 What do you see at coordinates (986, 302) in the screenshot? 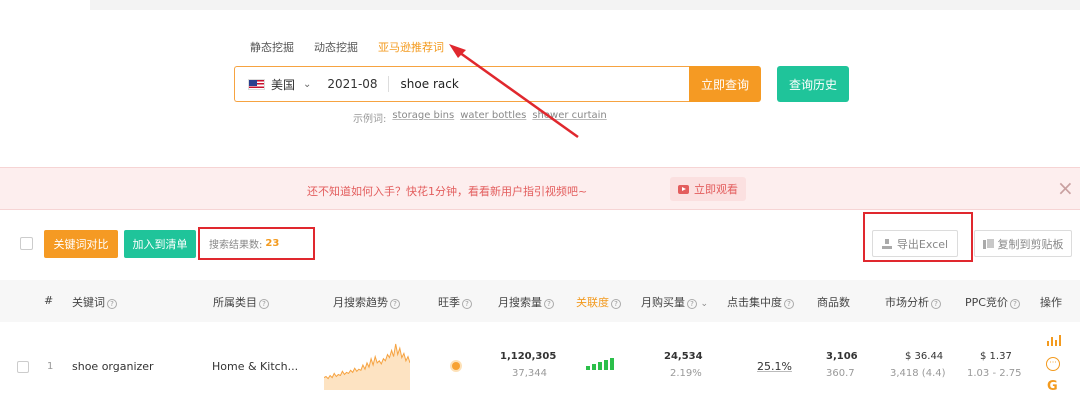
I see `col-ppc-label: PPC竞价` at bounding box center [986, 302].